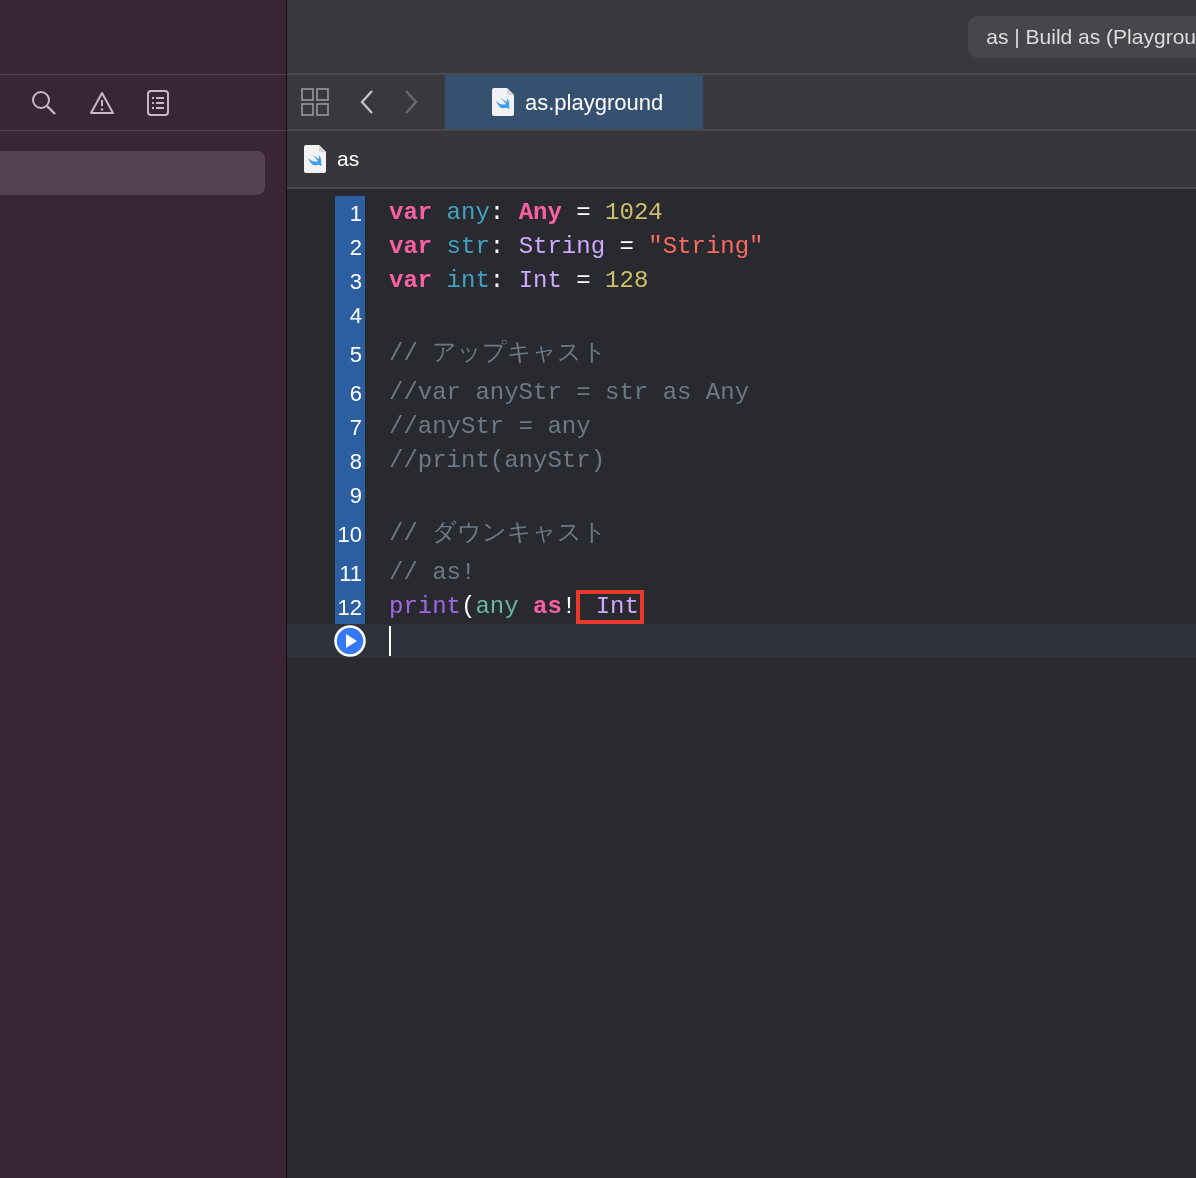 The width and height of the screenshot is (1196, 1178). I want to click on line-number: 2, so click(350, 247).